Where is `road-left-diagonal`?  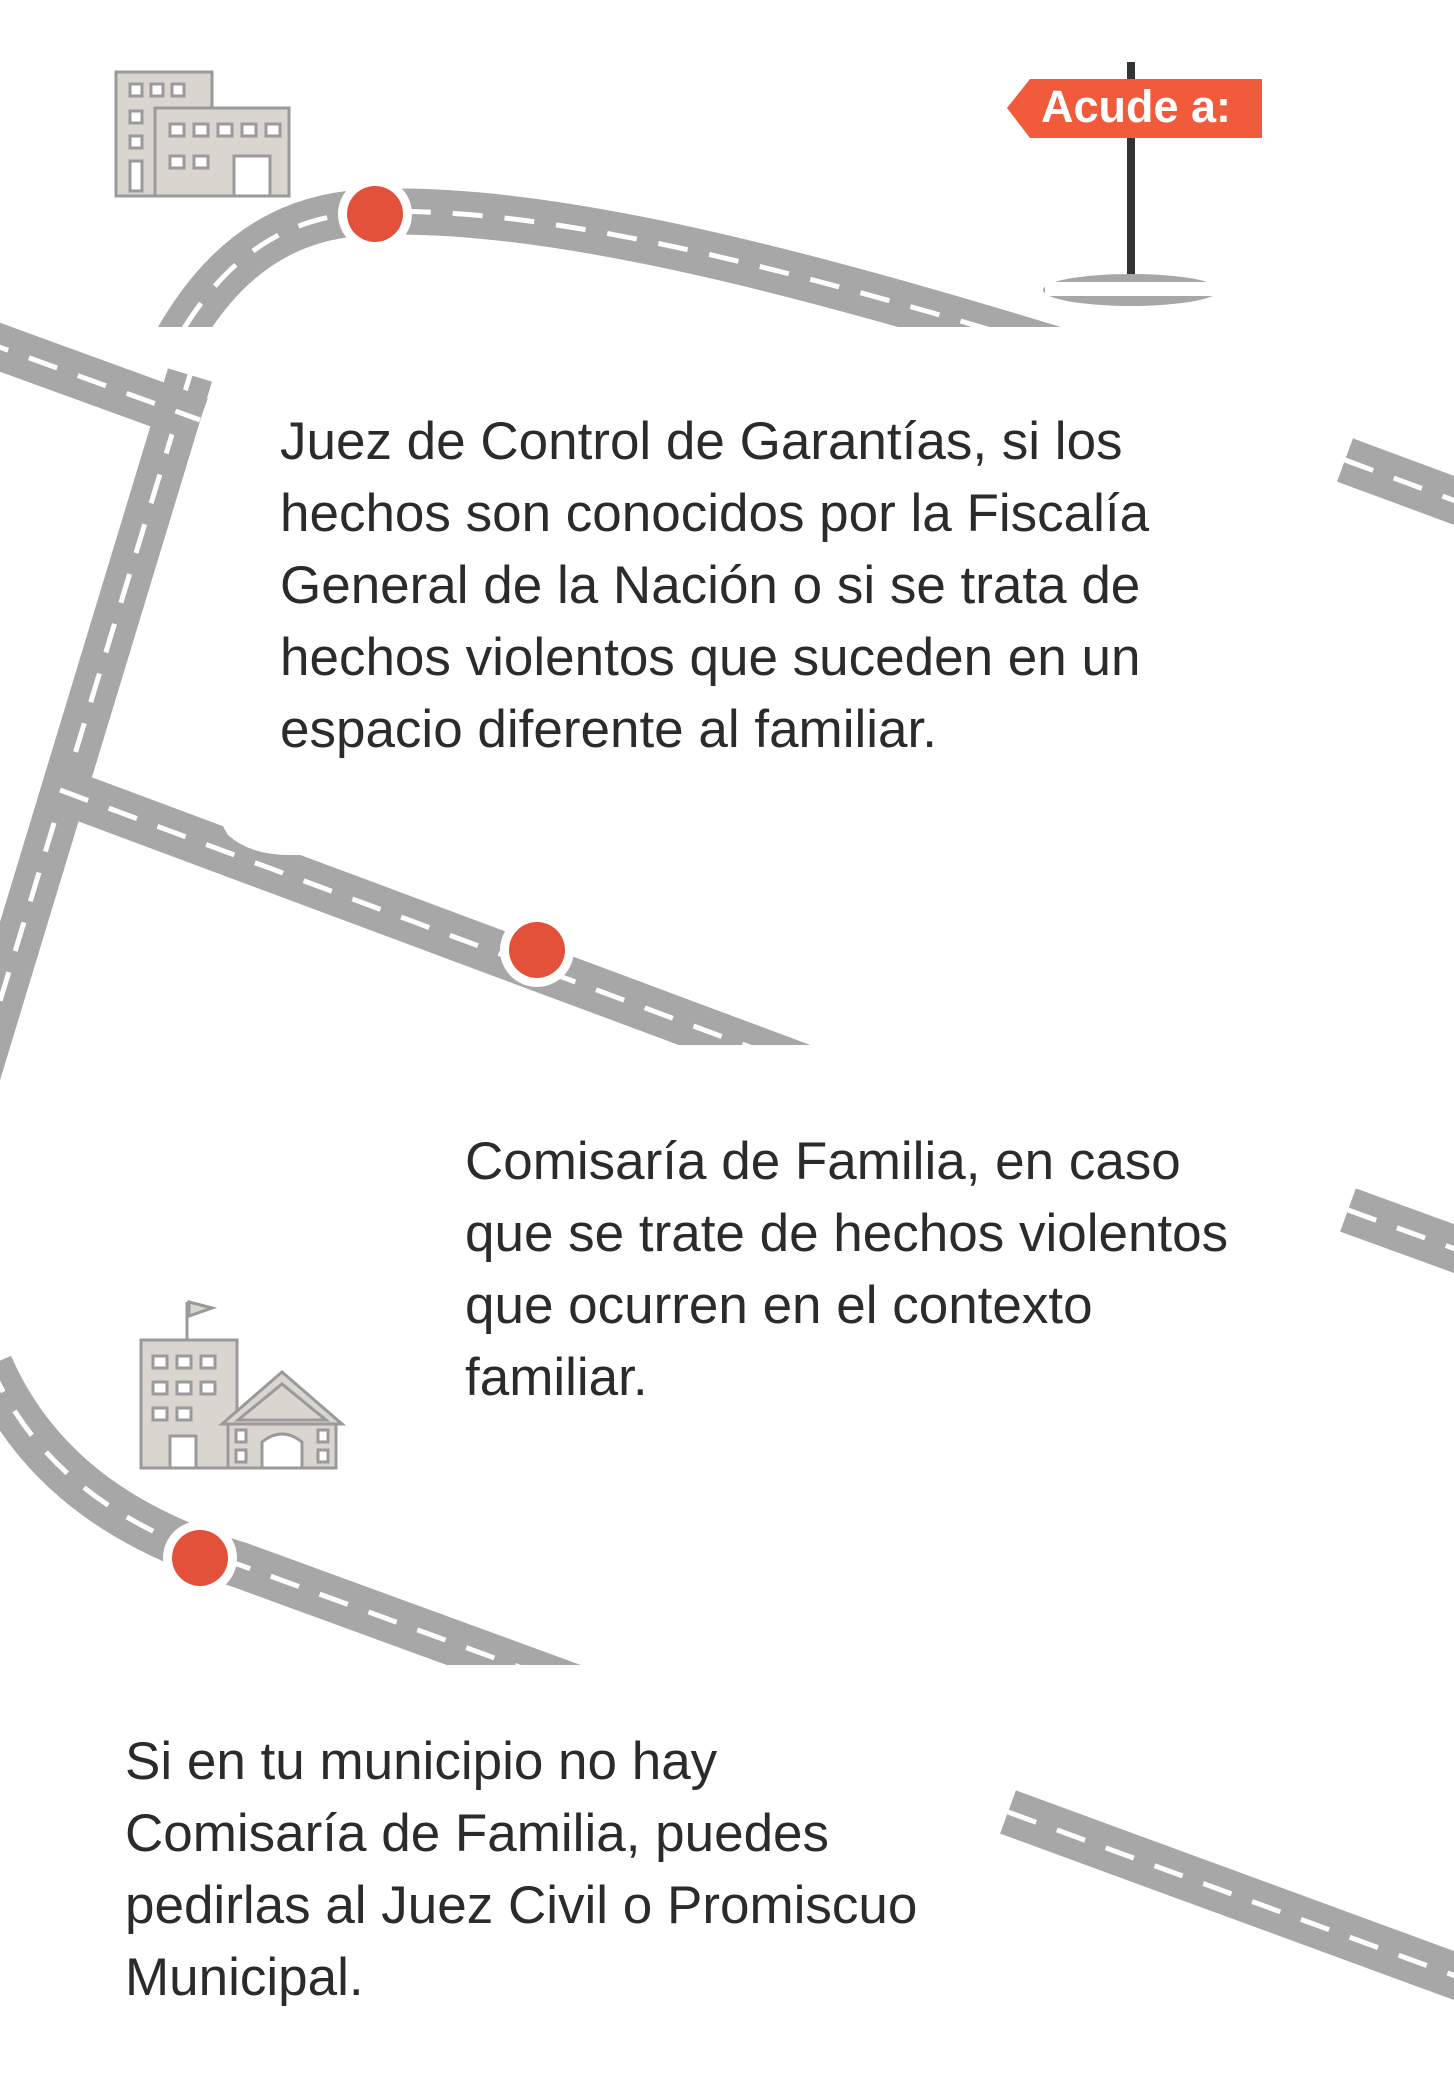 road-left-diagonal is located at coordinates (106, 724).